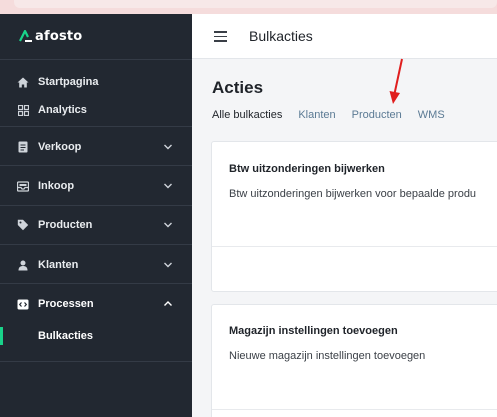 The width and height of the screenshot is (497, 417). What do you see at coordinates (62, 110) in the screenshot?
I see `sidebar-item-label: Analytics` at bounding box center [62, 110].